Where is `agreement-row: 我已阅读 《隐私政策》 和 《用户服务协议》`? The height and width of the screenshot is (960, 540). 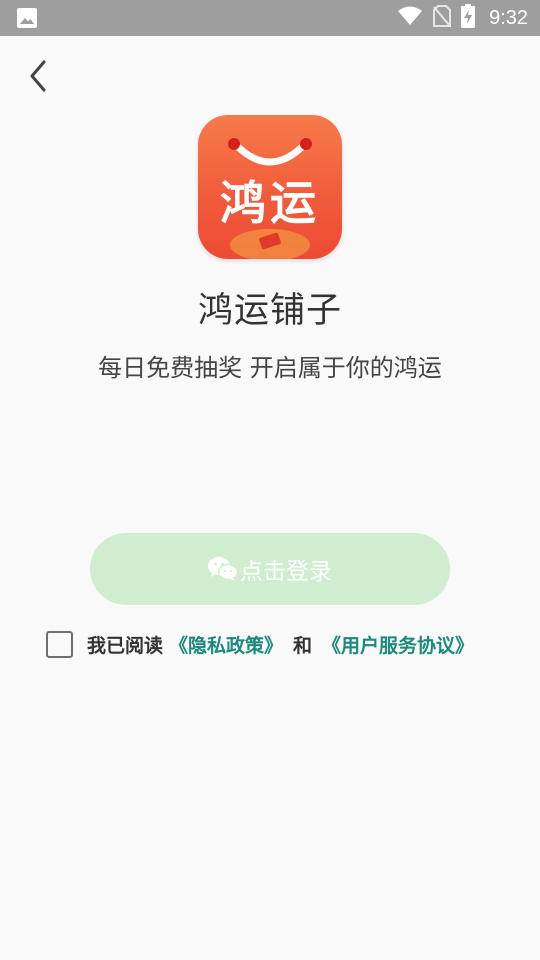
agreement-row: 我已阅读 《隐私政策》 和 《用户服务协议》 is located at coordinates (260, 644).